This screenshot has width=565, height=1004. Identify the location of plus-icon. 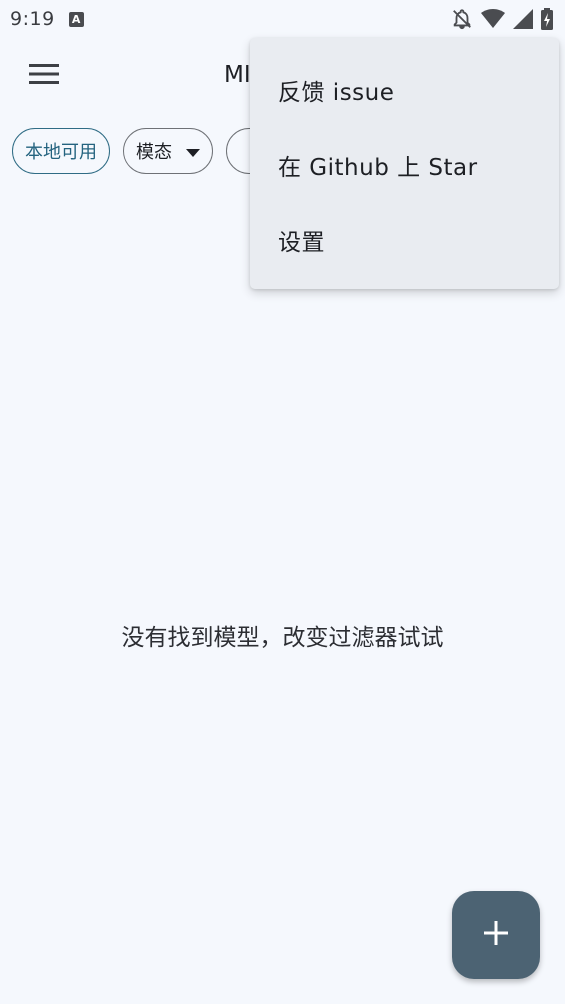
(496, 935).